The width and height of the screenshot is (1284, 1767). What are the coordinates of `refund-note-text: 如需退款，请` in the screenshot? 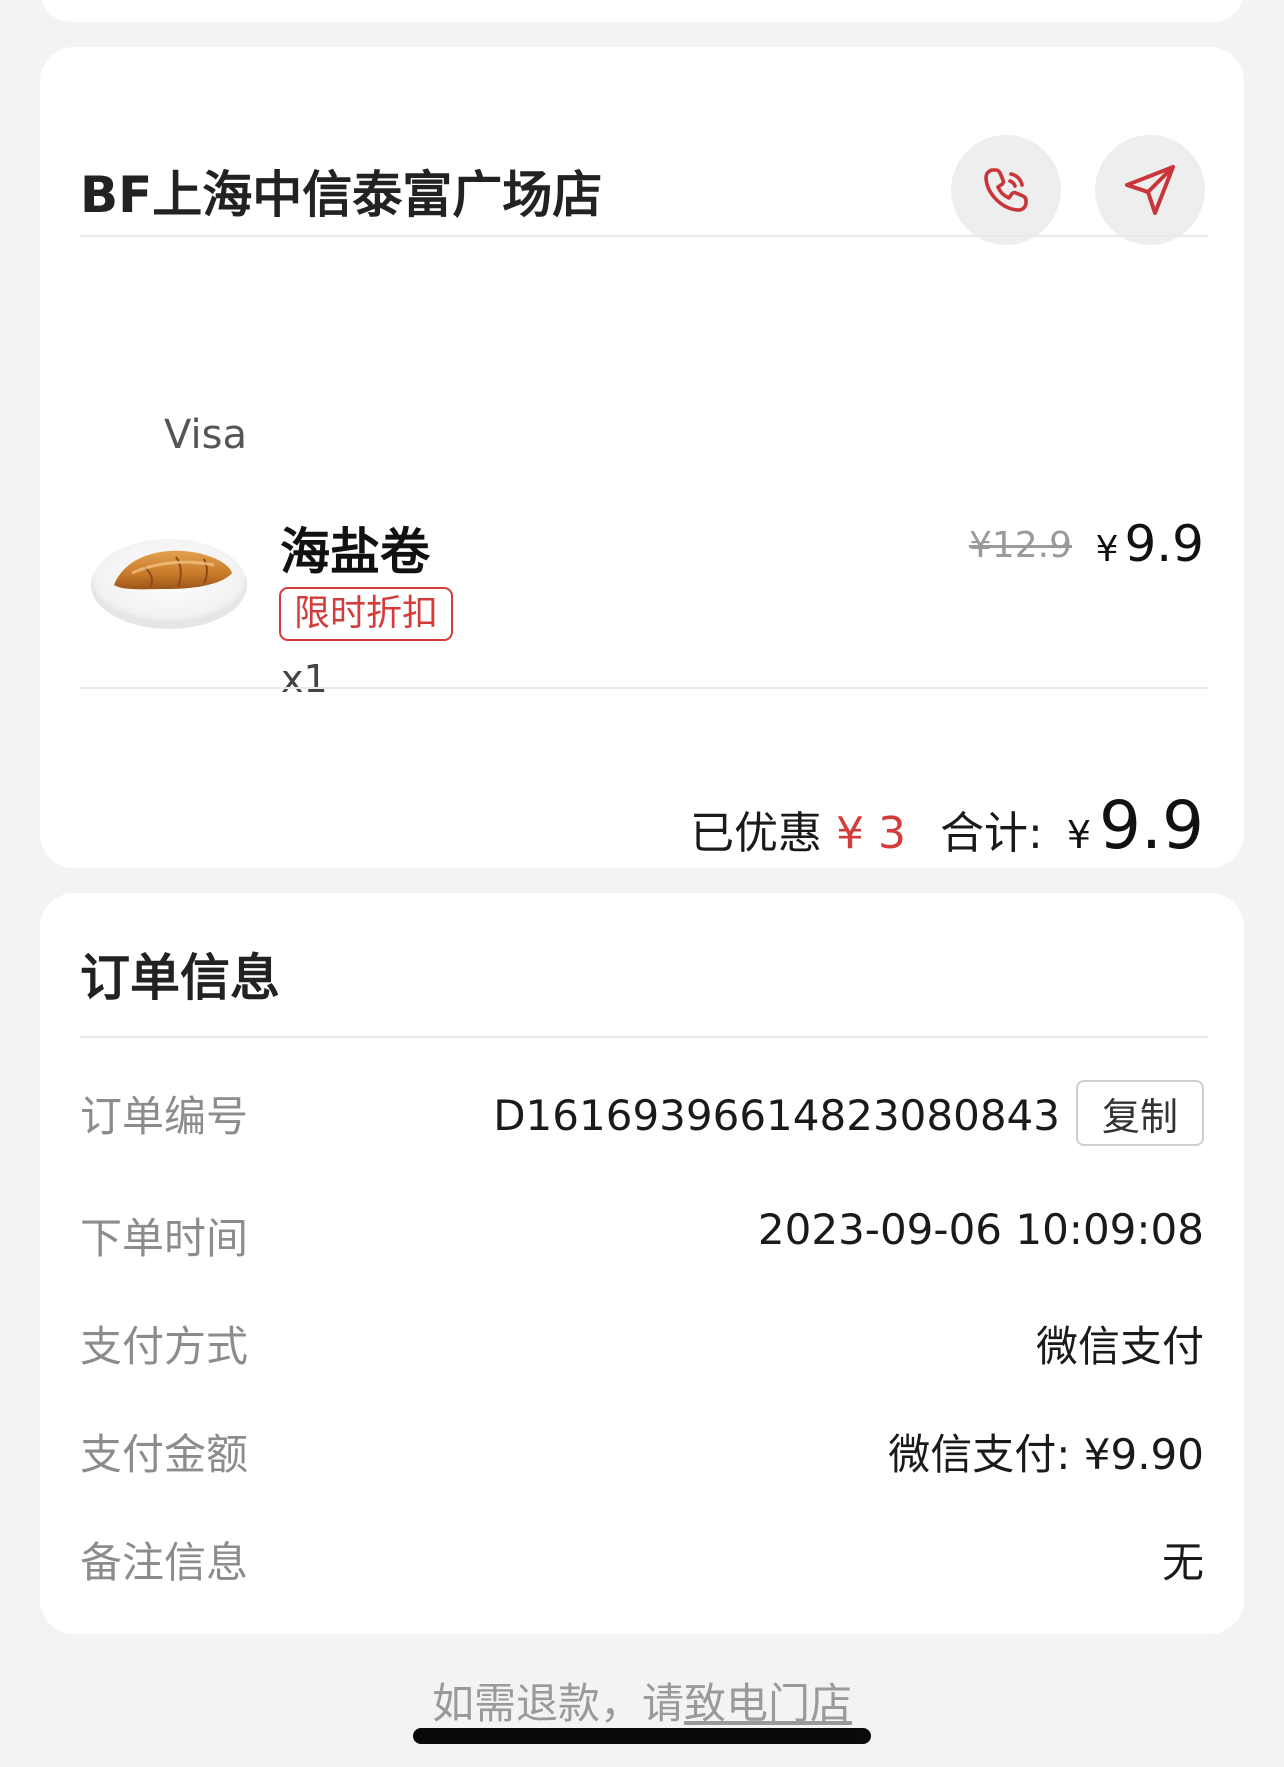 It's located at (557, 1703).